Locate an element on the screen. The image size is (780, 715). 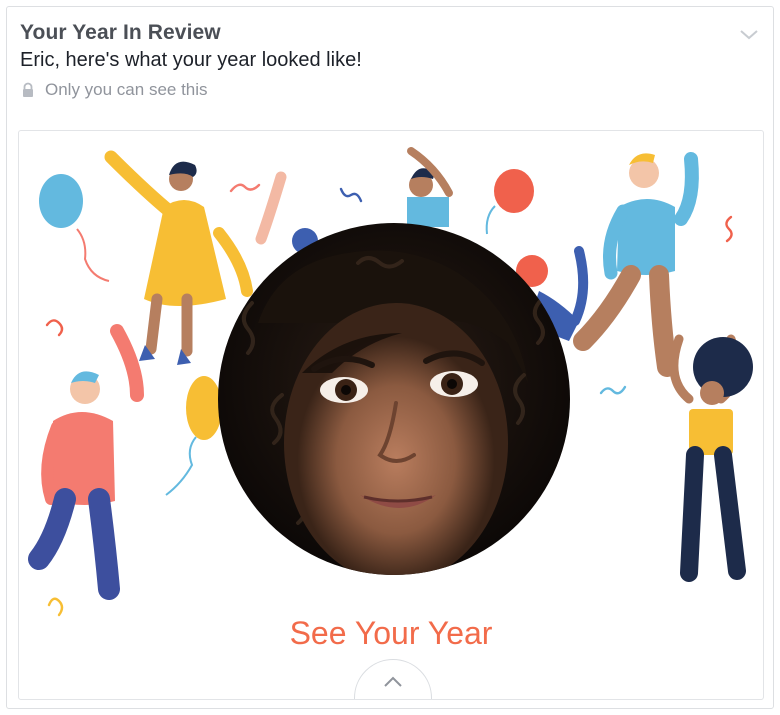
lock-icon is located at coordinates (28, 90).